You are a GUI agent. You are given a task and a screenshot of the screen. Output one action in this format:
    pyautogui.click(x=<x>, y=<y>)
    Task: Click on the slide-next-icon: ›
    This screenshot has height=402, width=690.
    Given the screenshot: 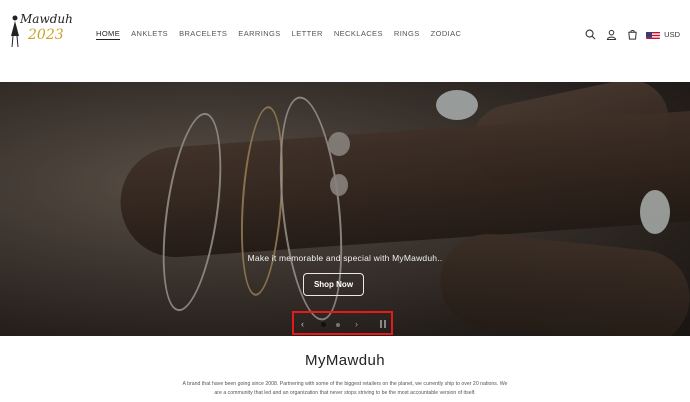 What is the action you would take?
    pyautogui.click(x=356, y=324)
    